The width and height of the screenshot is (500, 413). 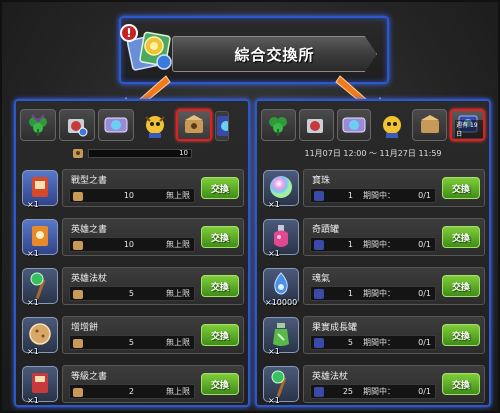 What do you see at coordinates (78, 128) in the screenshot?
I see `chest-icon` at bounding box center [78, 128].